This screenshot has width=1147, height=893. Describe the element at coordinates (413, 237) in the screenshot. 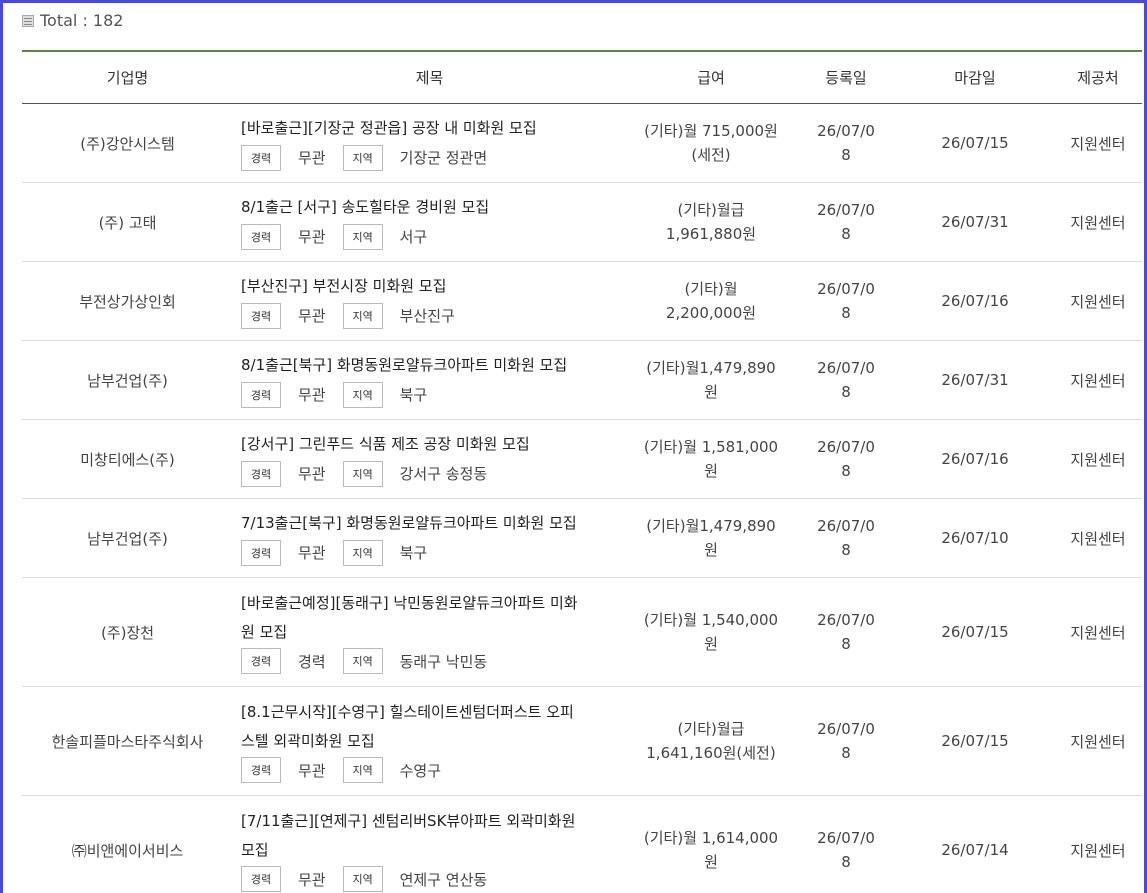

I see `region-value: 서구` at that location.